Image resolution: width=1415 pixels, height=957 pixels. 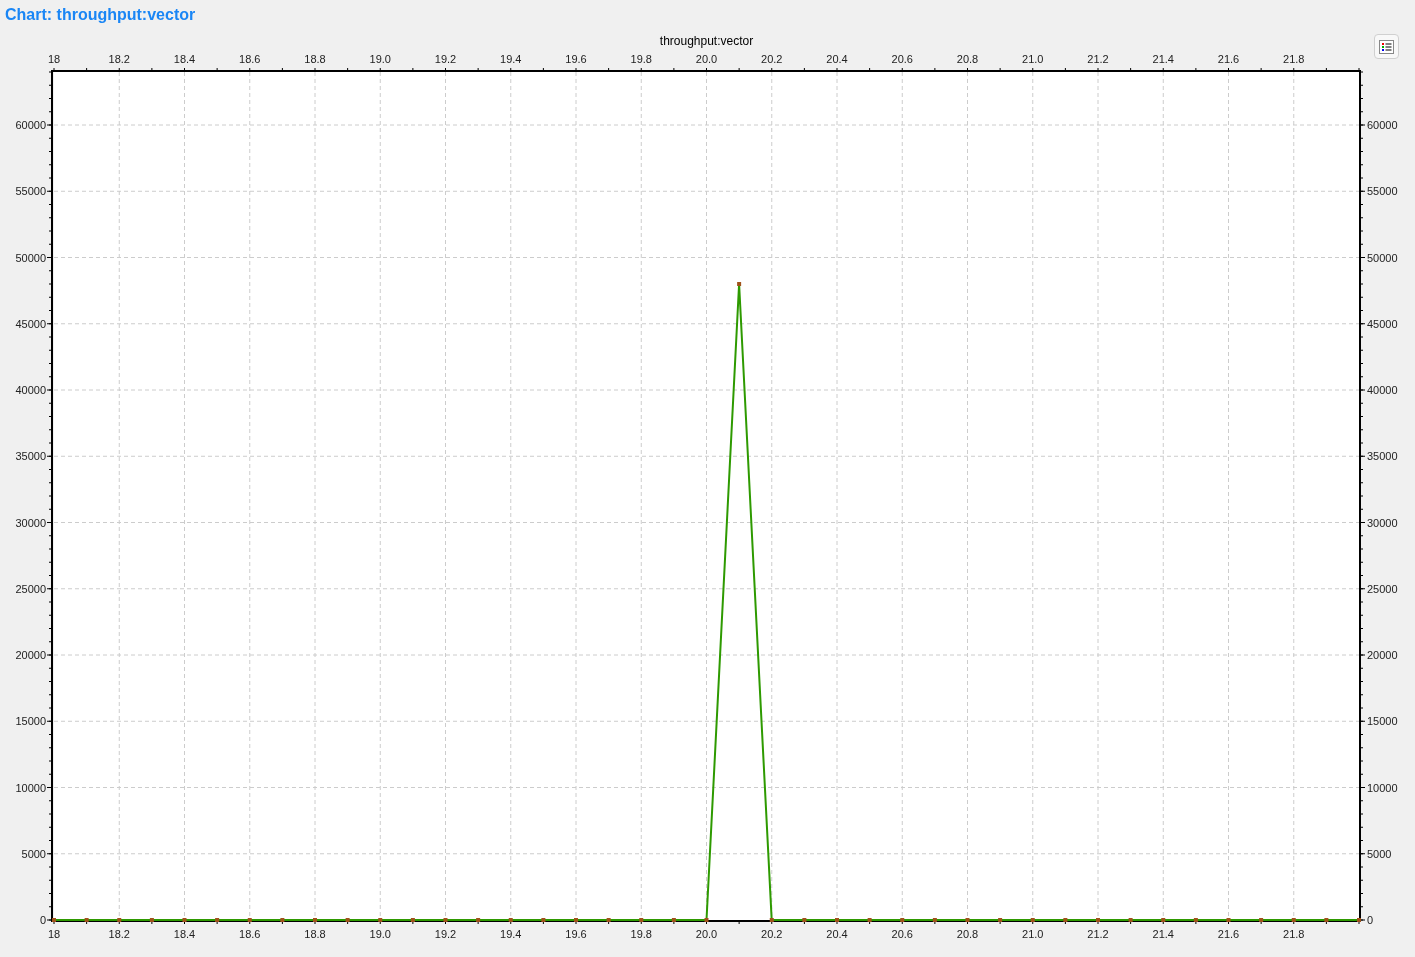 I want to click on chart-title: throughput:vector, so click(x=706, y=41).